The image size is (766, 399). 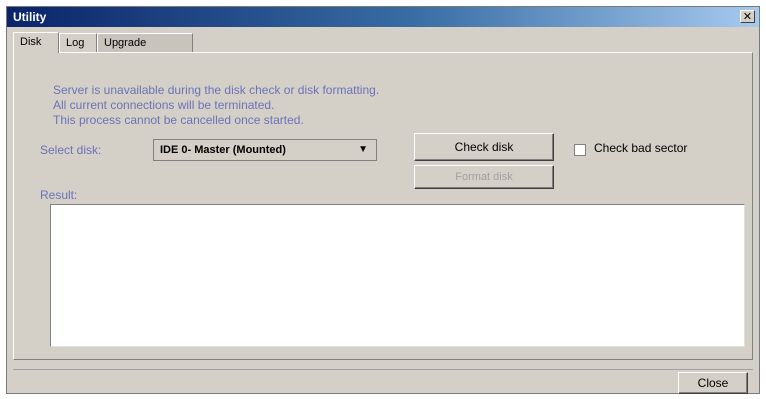 I want to click on window-title: Utility, so click(x=30, y=17).